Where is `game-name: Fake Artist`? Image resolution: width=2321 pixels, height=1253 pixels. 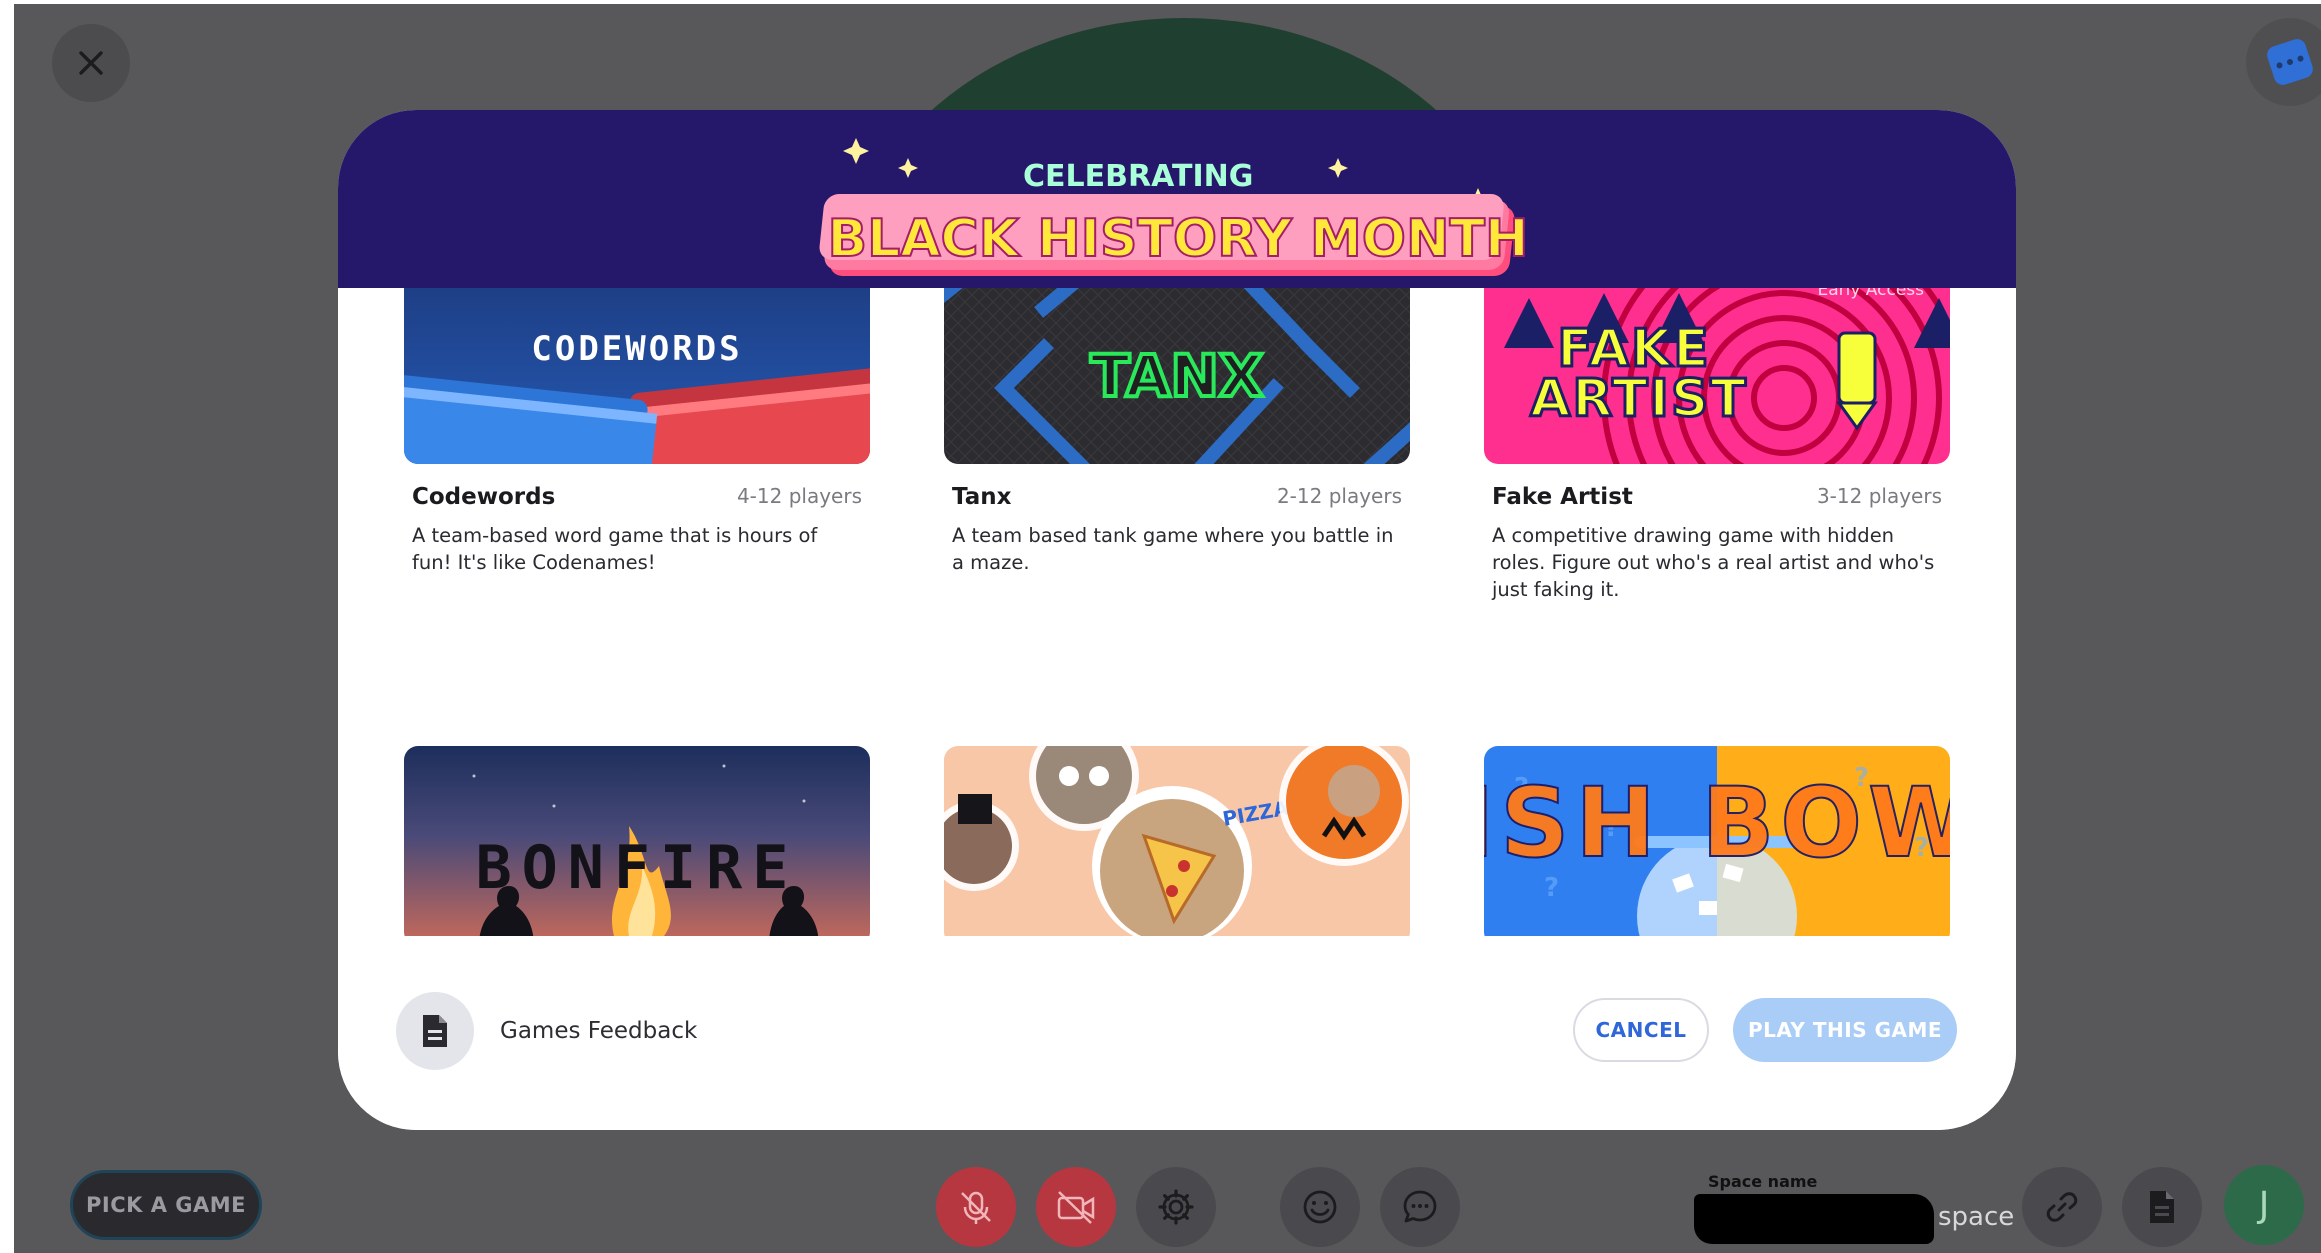
game-name: Fake Artist is located at coordinates (1562, 497).